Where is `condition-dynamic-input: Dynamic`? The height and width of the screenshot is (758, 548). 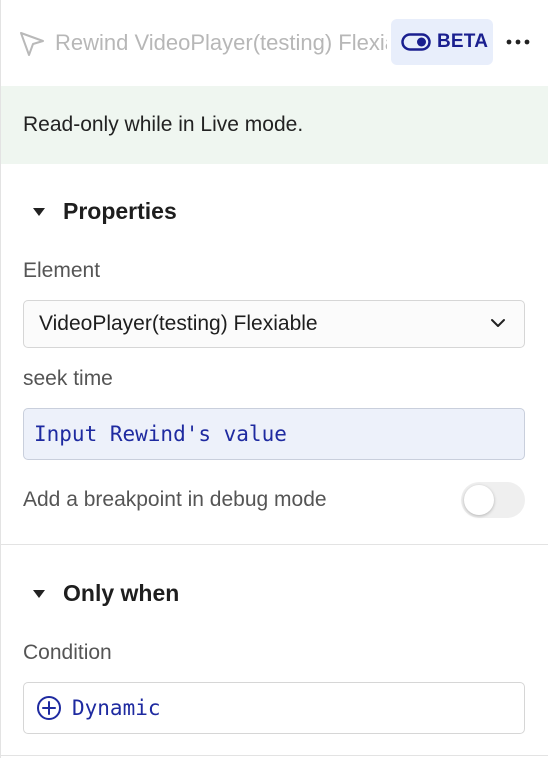
condition-dynamic-input: Dynamic is located at coordinates (274, 708).